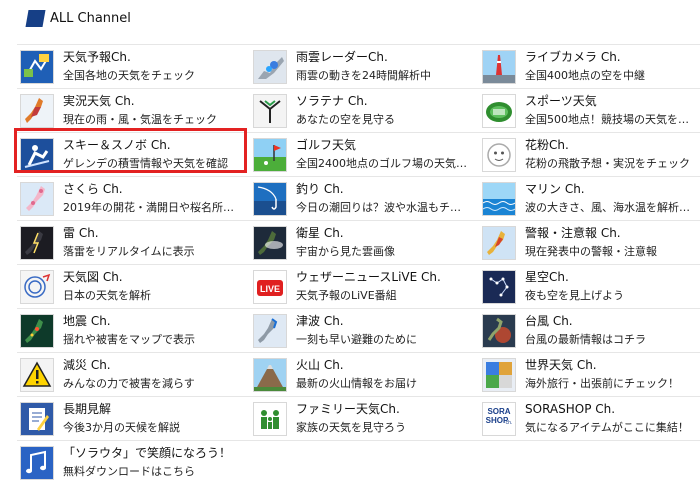 This screenshot has height=484, width=700. I want to click on channel-name: 星空Ch., so click(547, 277).